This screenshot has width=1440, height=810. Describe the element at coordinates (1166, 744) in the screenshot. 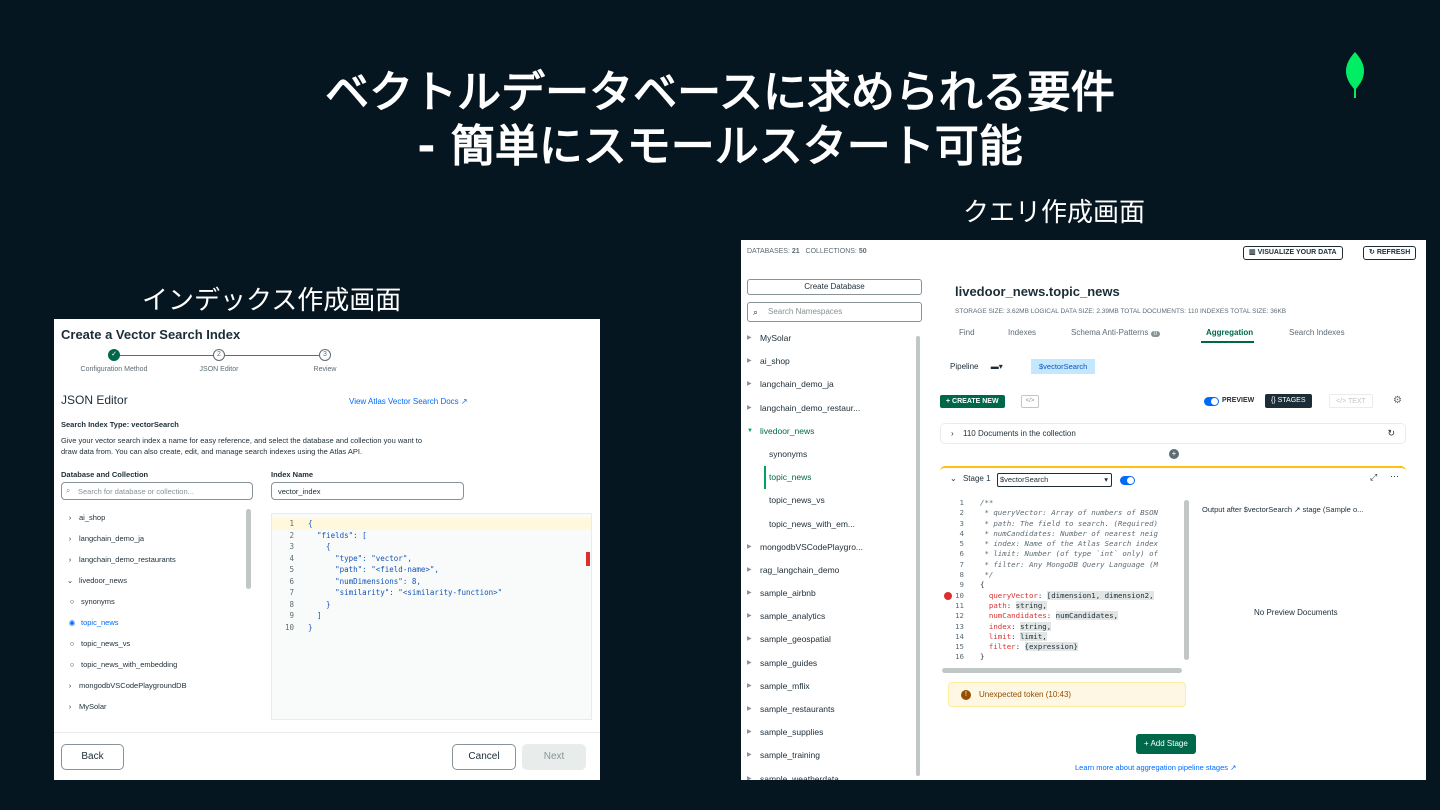

I see `add-stage-button: + Add Stage` at that location.